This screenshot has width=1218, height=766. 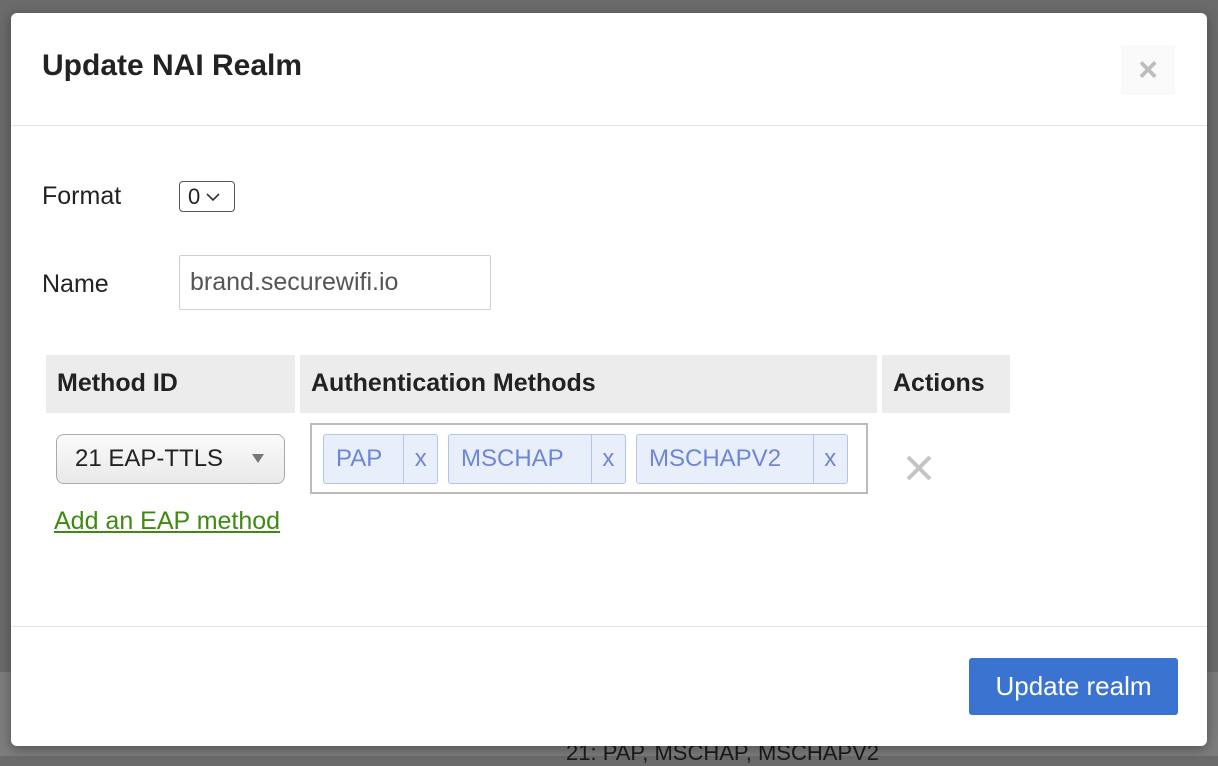 I want to click on close-button: ×, so click(x=1148, y=70).